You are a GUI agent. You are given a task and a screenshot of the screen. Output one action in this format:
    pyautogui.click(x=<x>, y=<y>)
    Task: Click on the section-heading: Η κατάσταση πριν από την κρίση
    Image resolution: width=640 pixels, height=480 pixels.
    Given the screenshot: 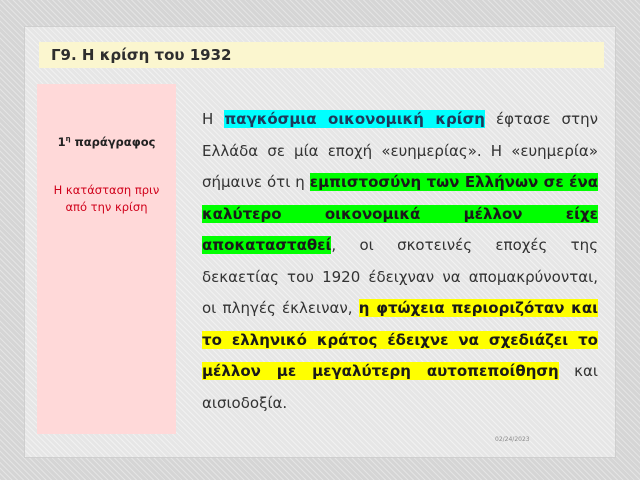 What is the action you would take?
    pyautogui.click(x=106, y=198)
    